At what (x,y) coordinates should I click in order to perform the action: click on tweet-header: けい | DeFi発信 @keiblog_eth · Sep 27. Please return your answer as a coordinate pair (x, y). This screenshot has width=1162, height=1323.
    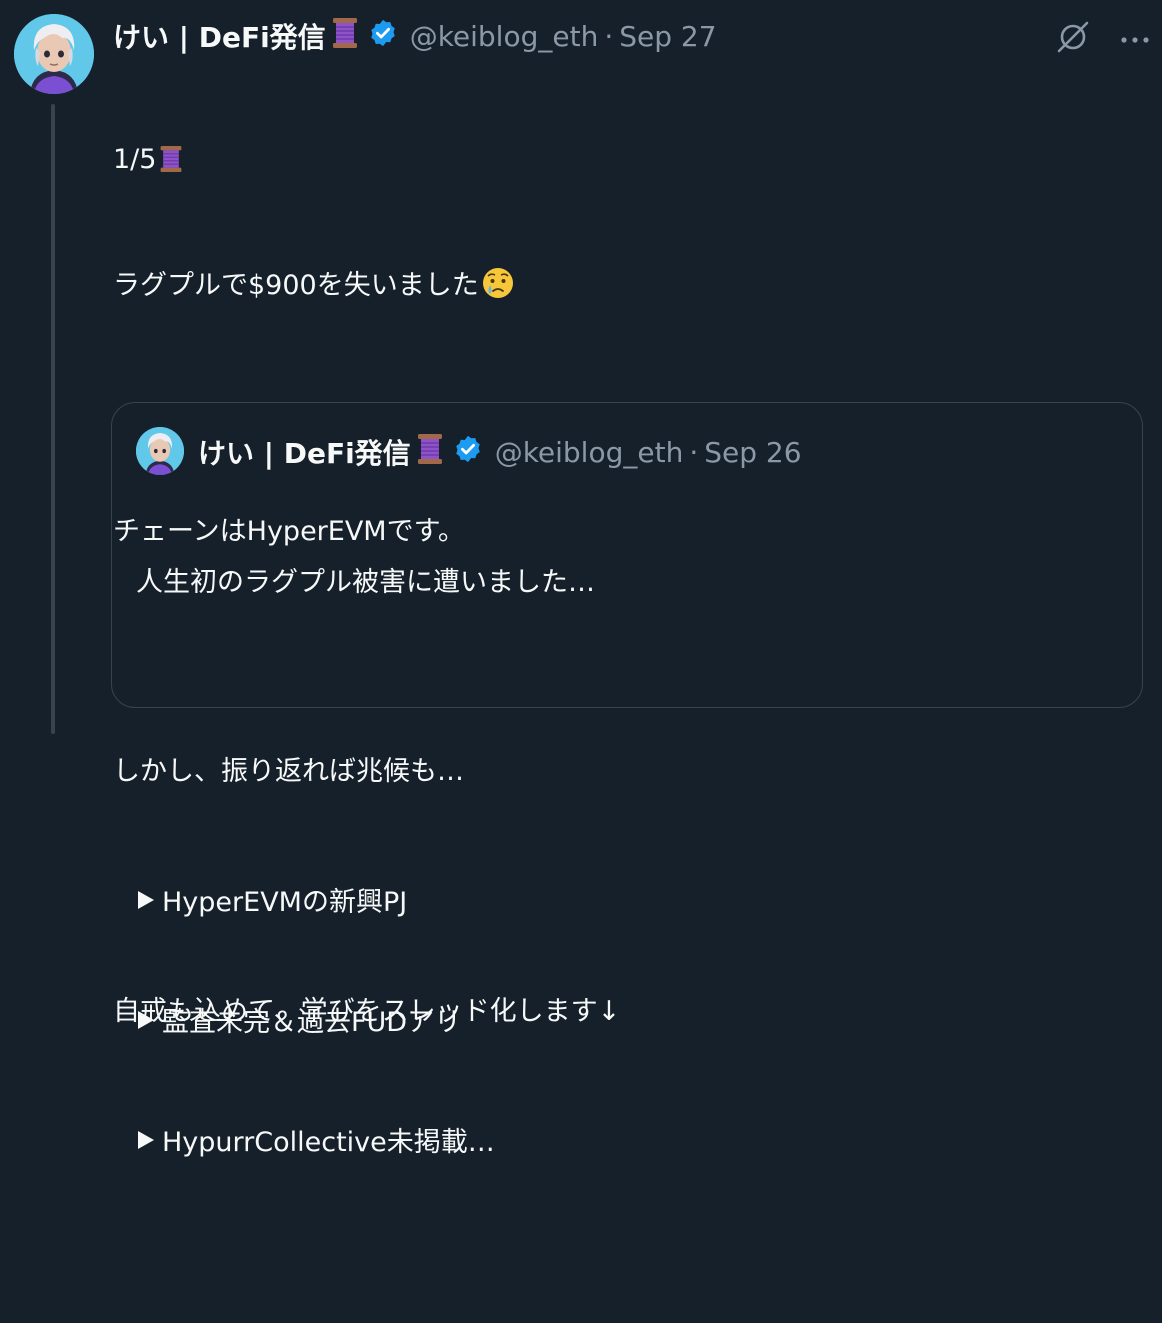
    Looking at the image, I should click on (415, 36).